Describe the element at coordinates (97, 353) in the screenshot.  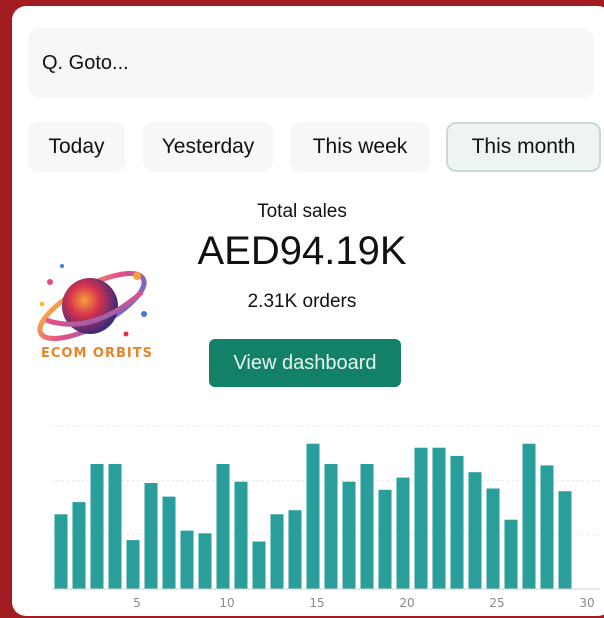
I see `logo-wordmark: ECOM ORBITS` at that location.